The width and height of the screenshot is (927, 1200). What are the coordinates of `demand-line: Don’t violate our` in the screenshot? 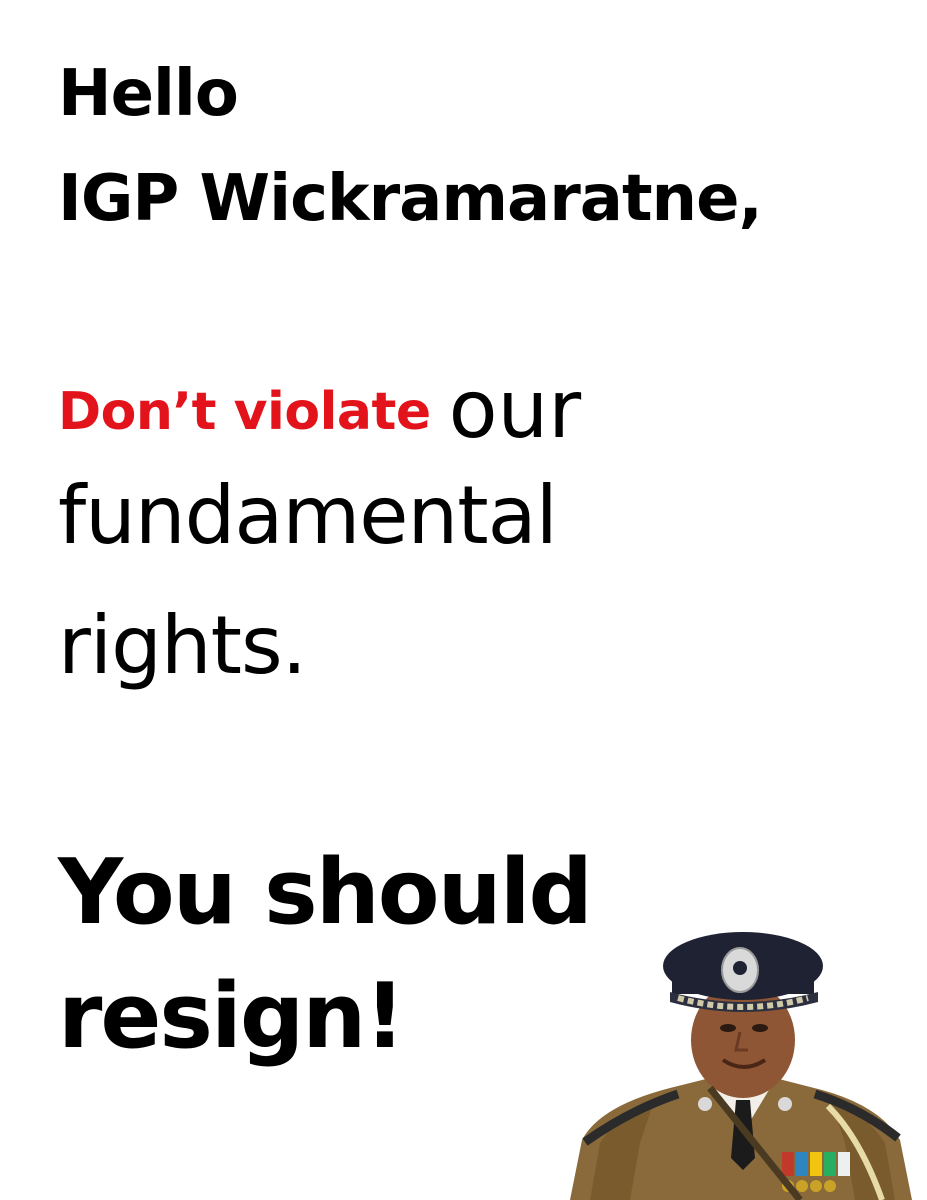 It's located at (319, 410).